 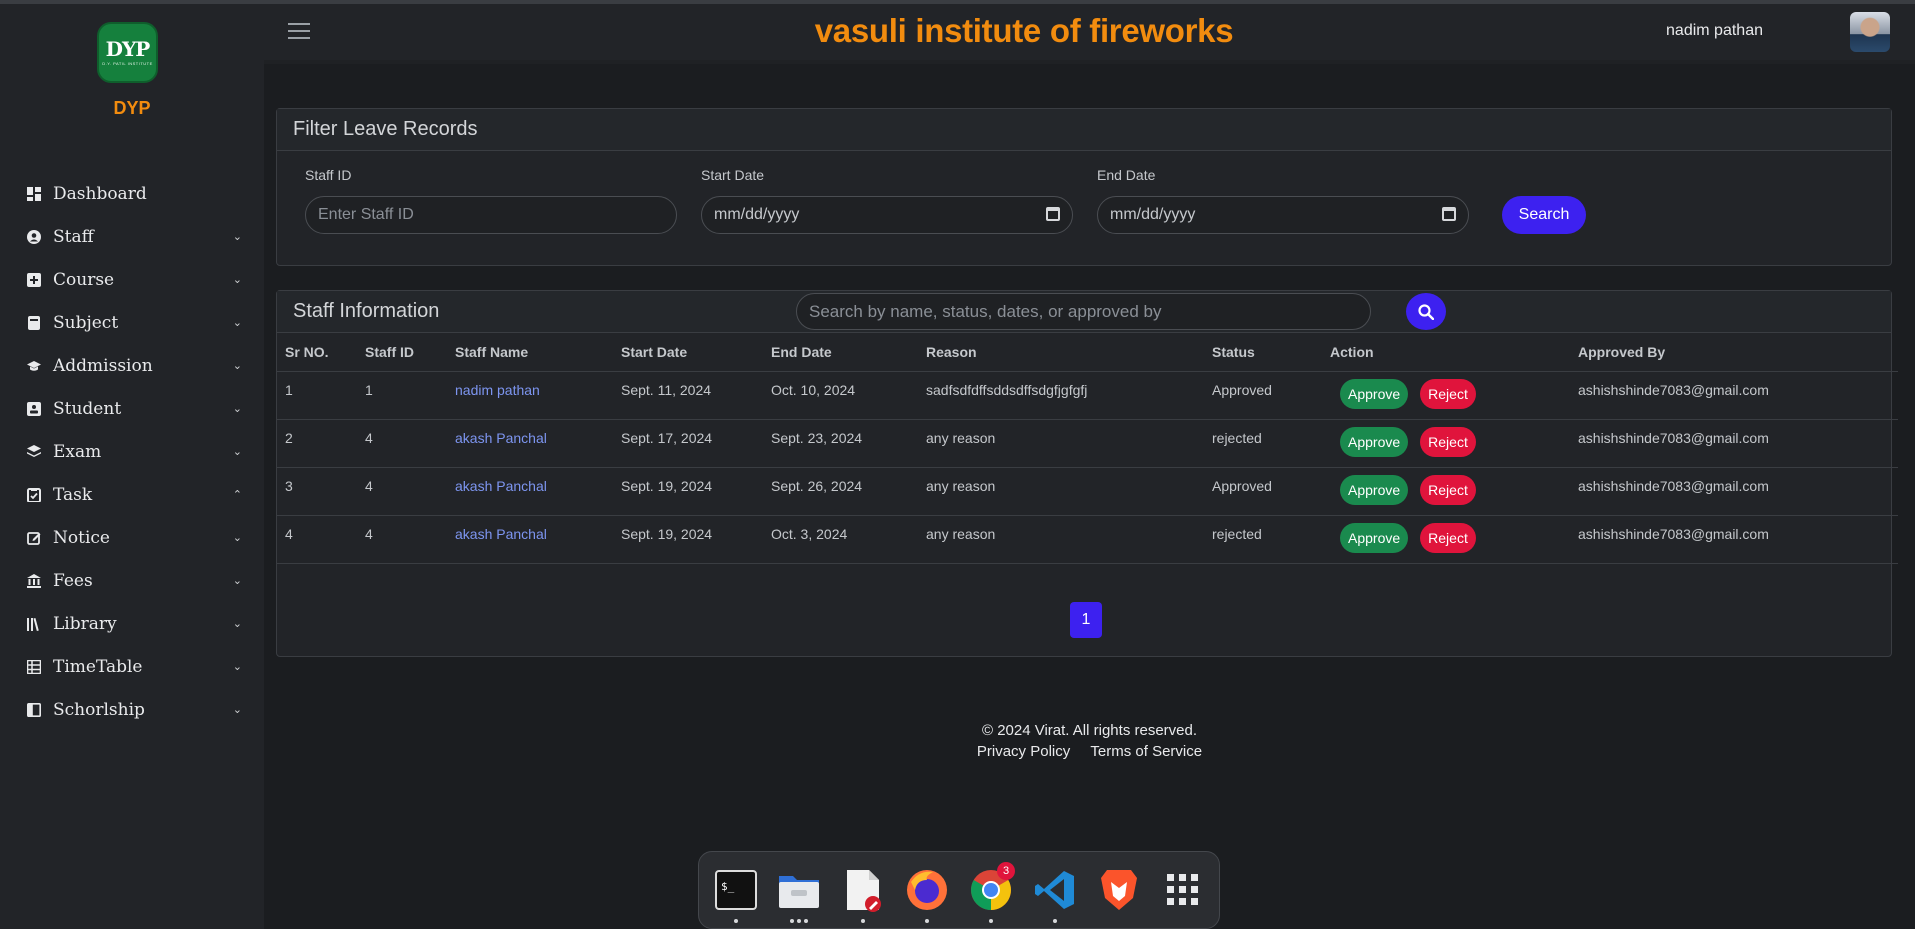 I want to click on staff-id-label: Staff ID, so click(x=328, y=175).